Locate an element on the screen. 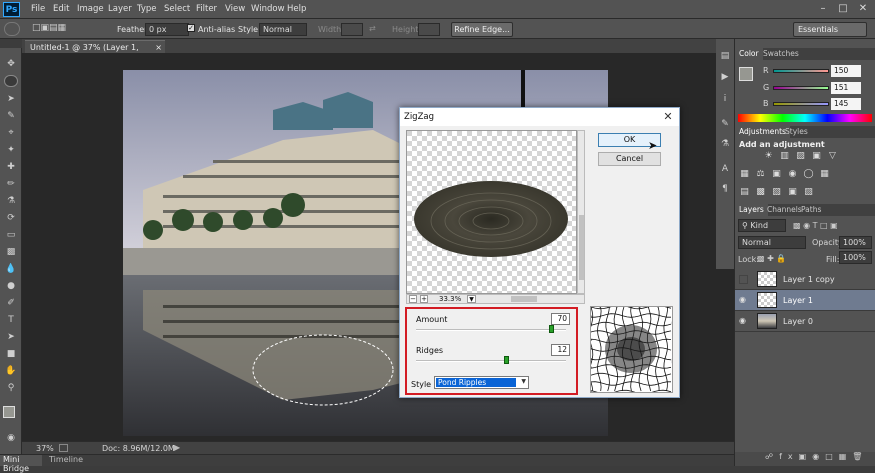 Image resolution: width=875 pixels, height=473 pixels. amount-slider-track is located at coordinates (491, 330).